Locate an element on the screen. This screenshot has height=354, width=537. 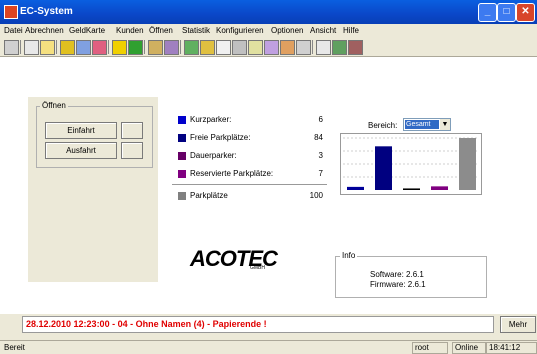
open-icon is located at coordinates (207, 47).